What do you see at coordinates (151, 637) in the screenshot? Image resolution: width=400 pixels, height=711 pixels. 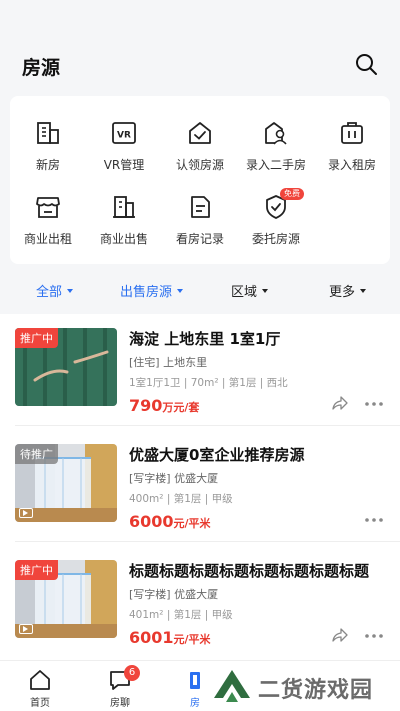 I see `price-value: 6001` at bounding box center [151, 637].